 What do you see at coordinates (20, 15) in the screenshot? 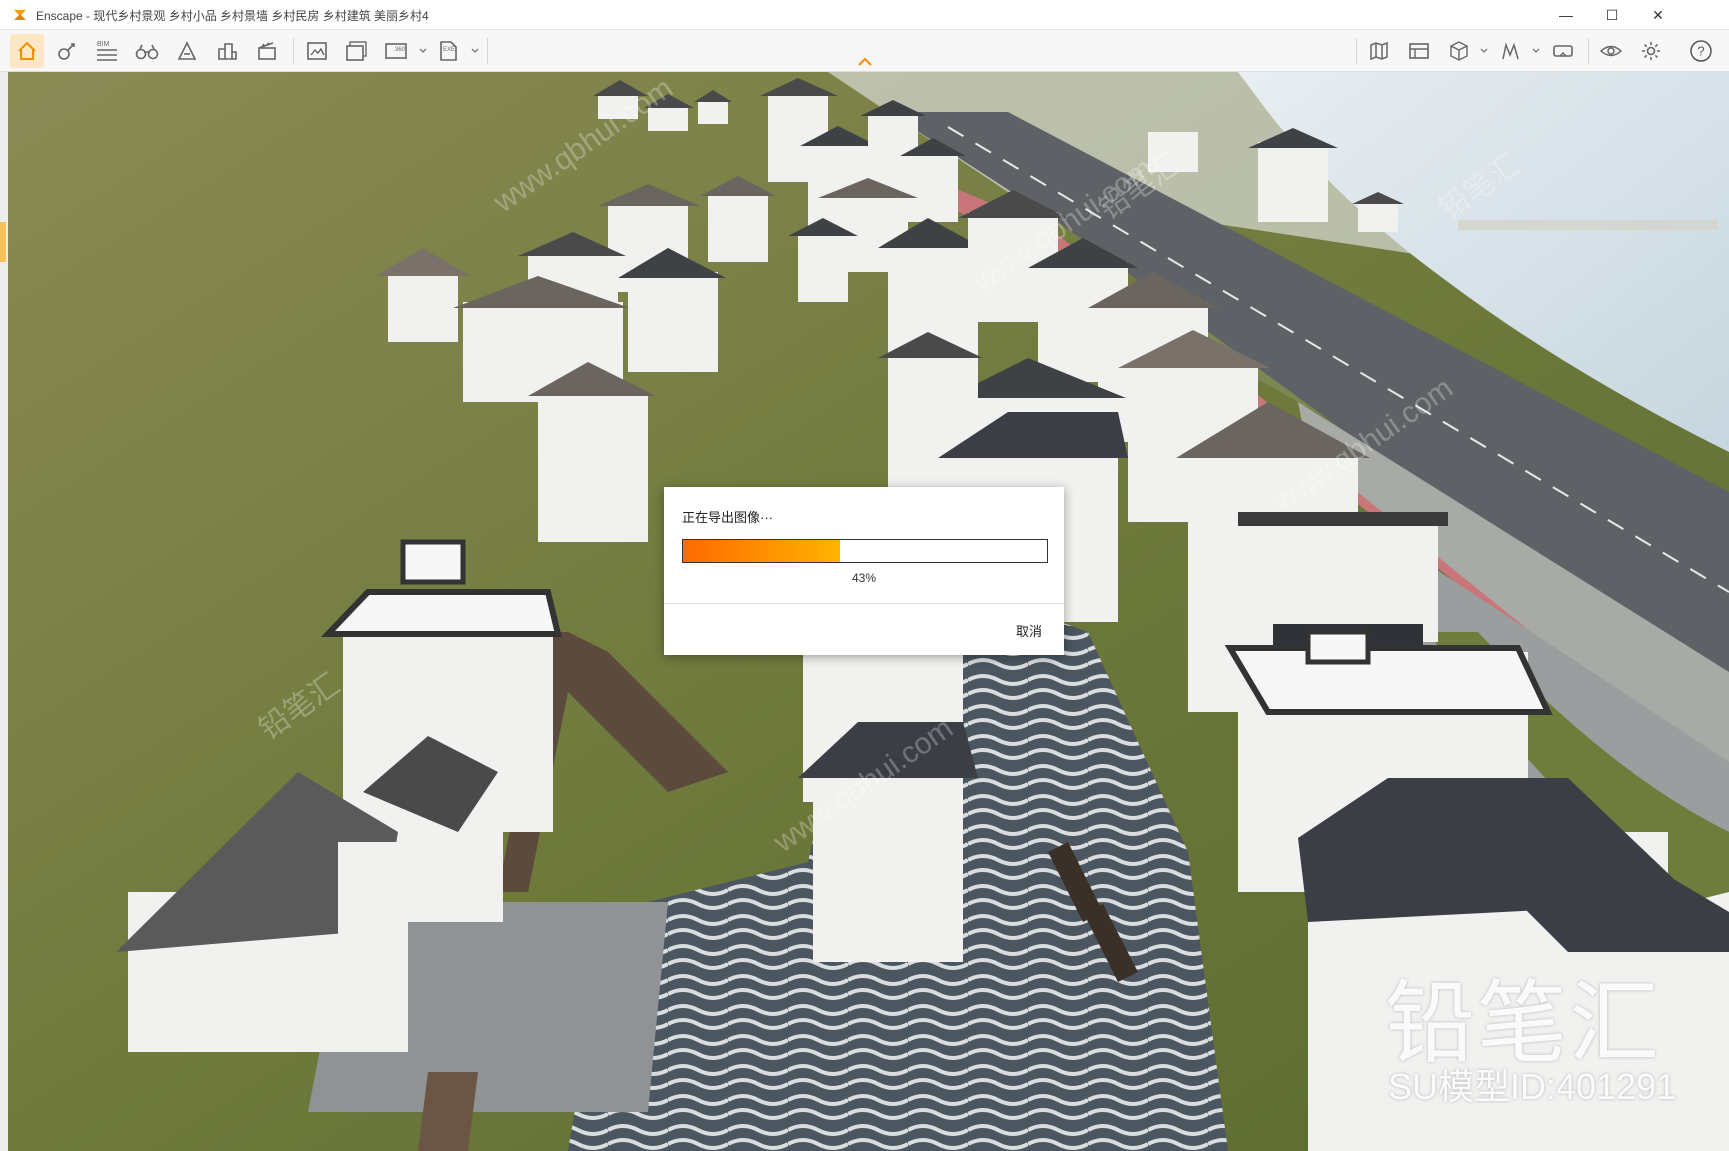
I see `enscape-logo-icon` at bounding box center [20, 15].